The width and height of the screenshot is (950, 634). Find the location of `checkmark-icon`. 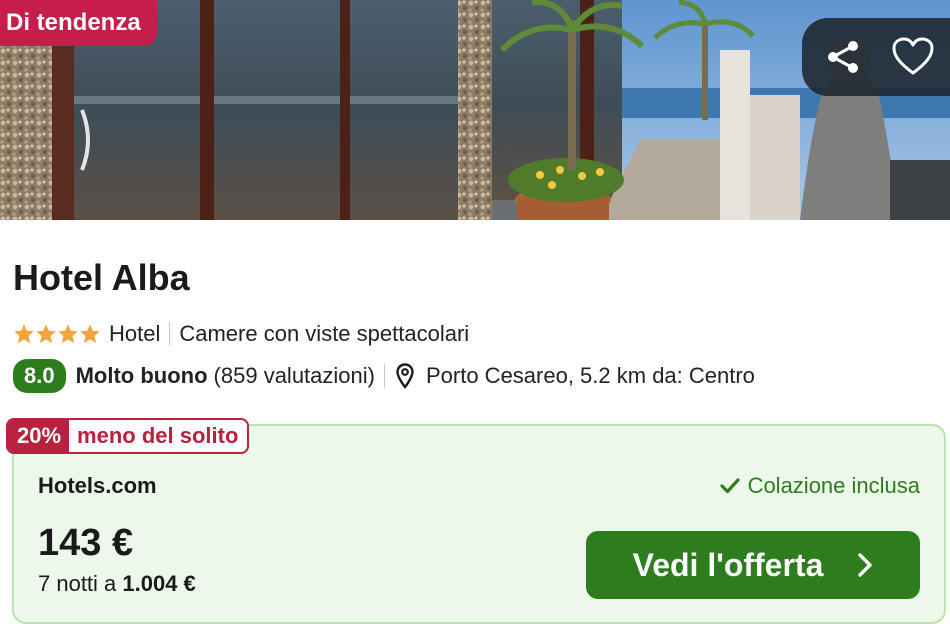

checkmark-icon is located at coordinates (729, 486).